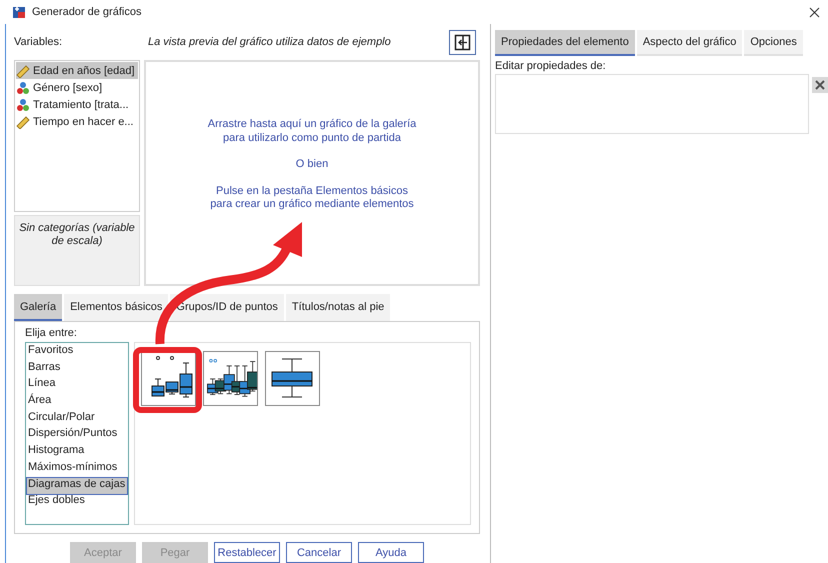 The image size is (828, 563). Describe the element at coordinates (77, 70) in the screenshot. I see `variable-item: Edad en años [edad]` at that location.